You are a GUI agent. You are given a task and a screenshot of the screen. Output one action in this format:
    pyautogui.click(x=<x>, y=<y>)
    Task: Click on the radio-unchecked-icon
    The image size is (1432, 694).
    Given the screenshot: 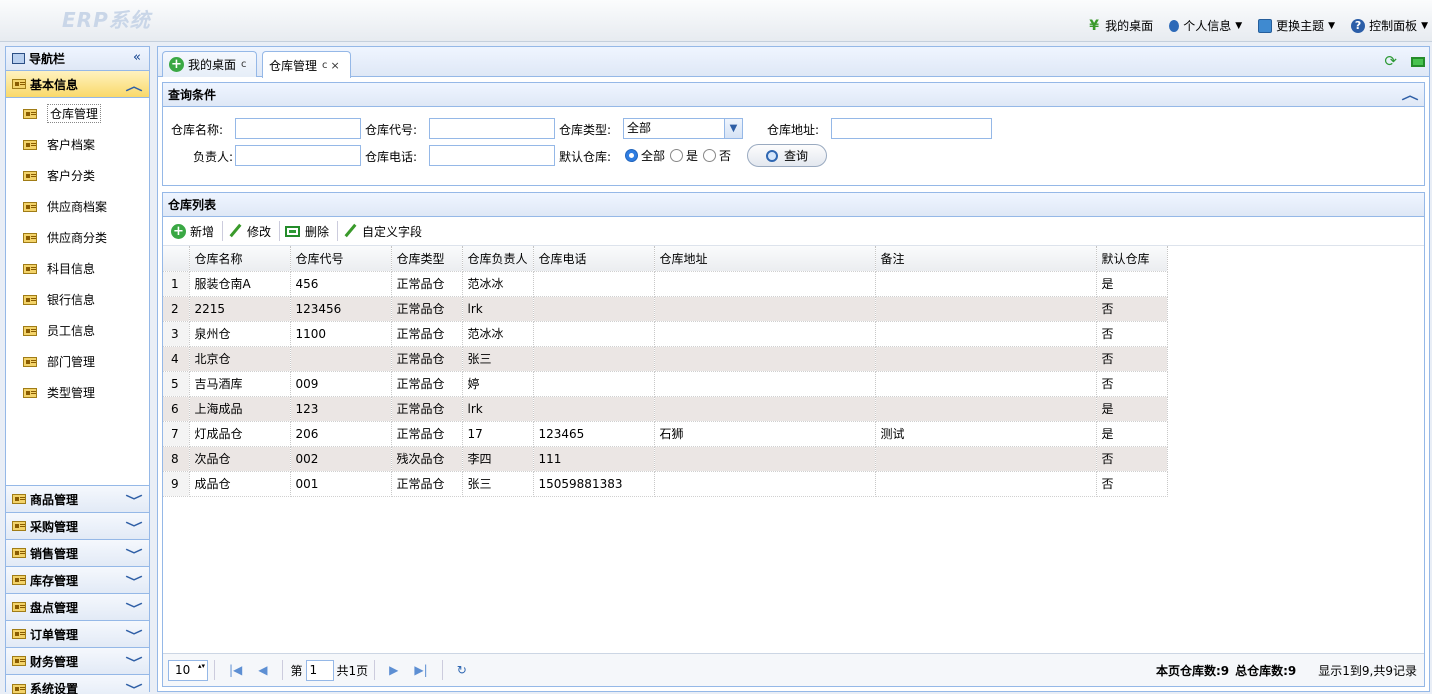 What is the action you would take?
    pyautogui.click(x=677, y=155)
    